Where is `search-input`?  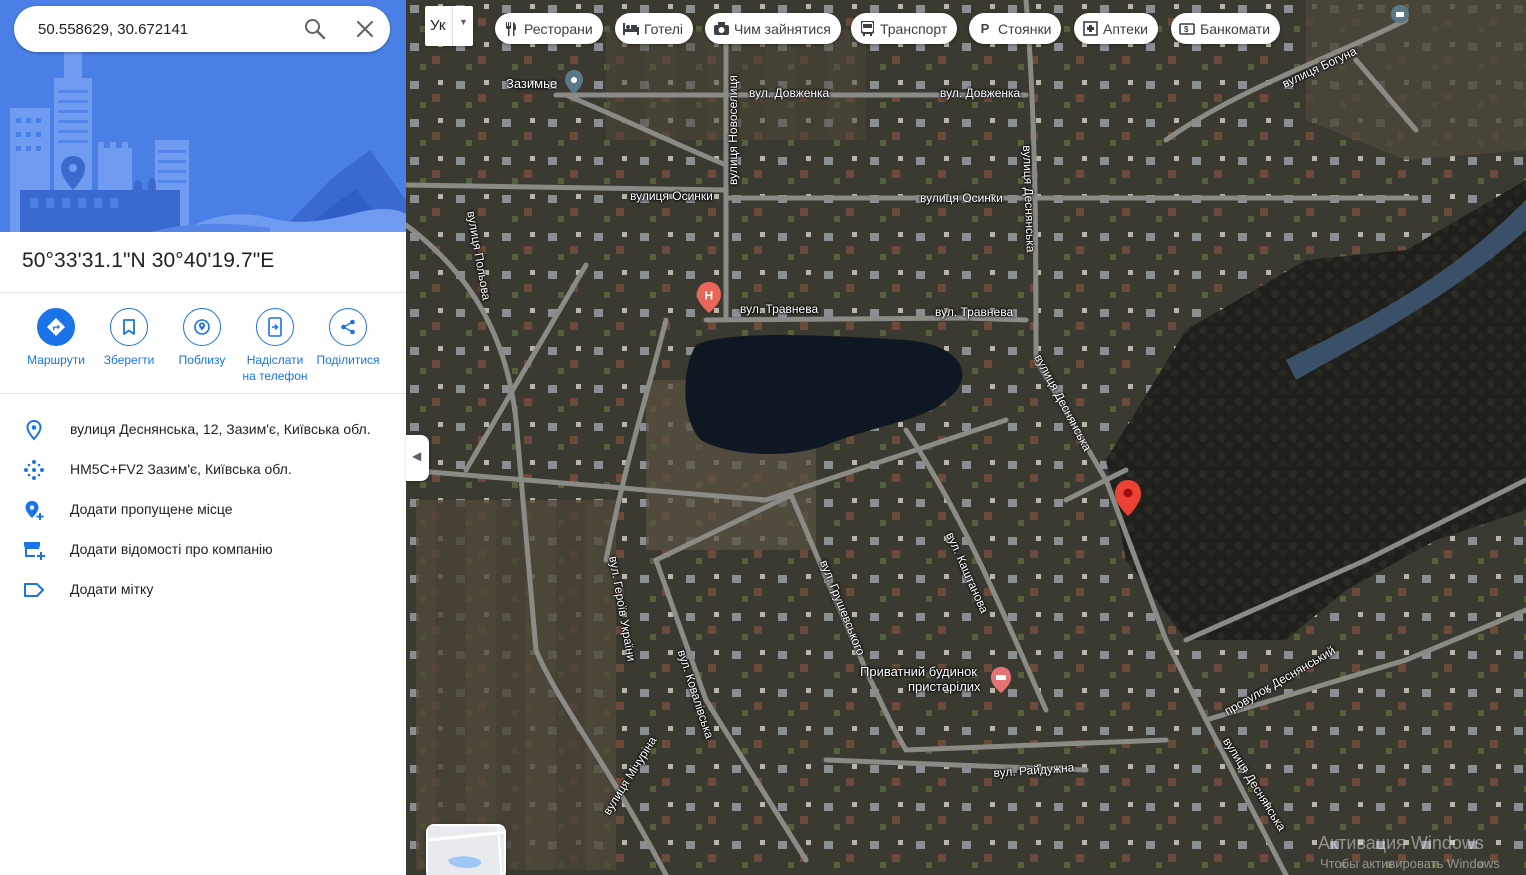 search-input is located at coordinates (163, 29).